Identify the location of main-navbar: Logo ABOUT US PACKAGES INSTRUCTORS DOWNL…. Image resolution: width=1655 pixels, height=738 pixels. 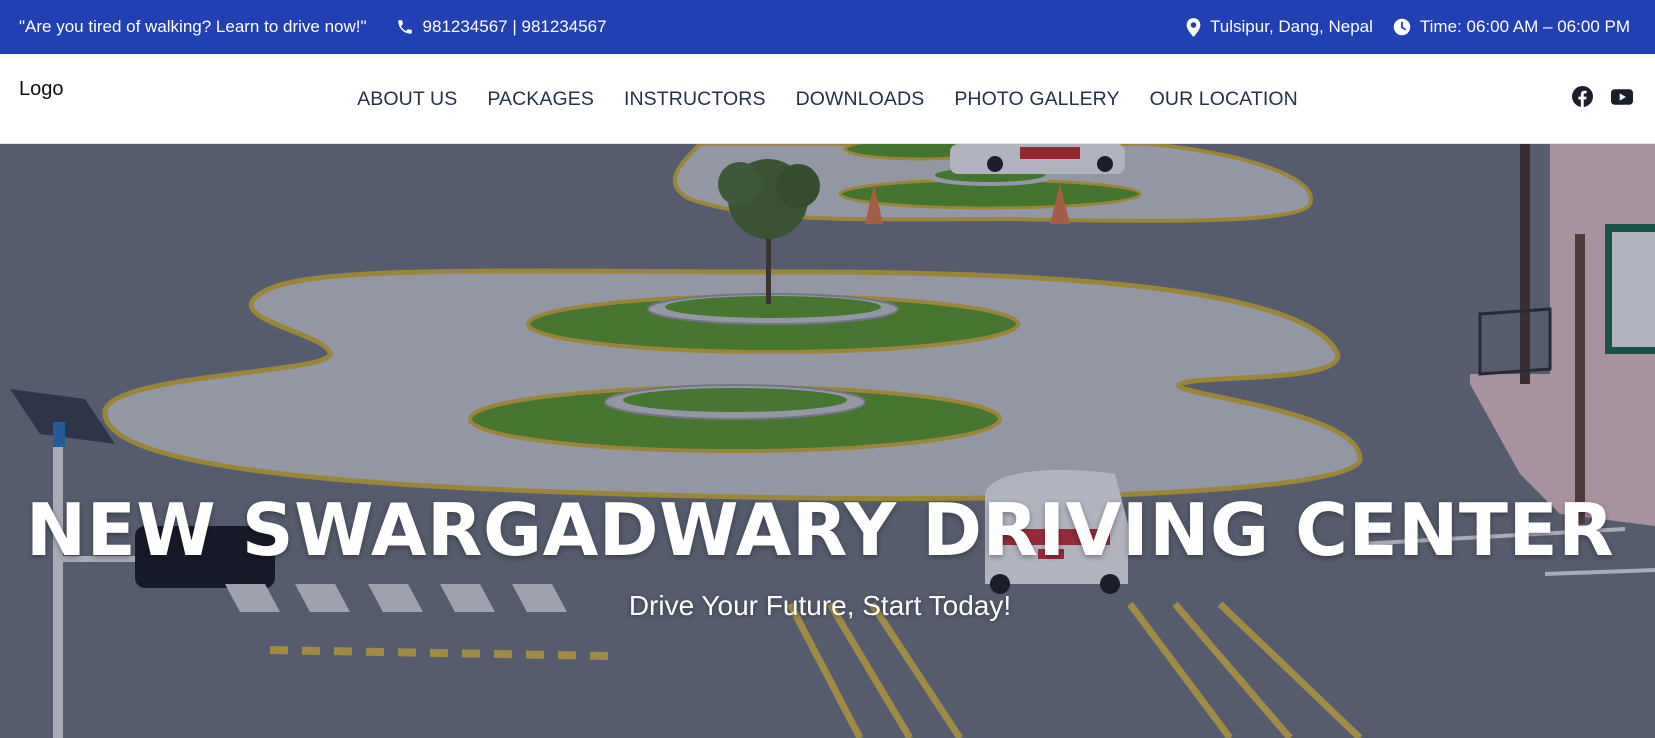
(827, 99).